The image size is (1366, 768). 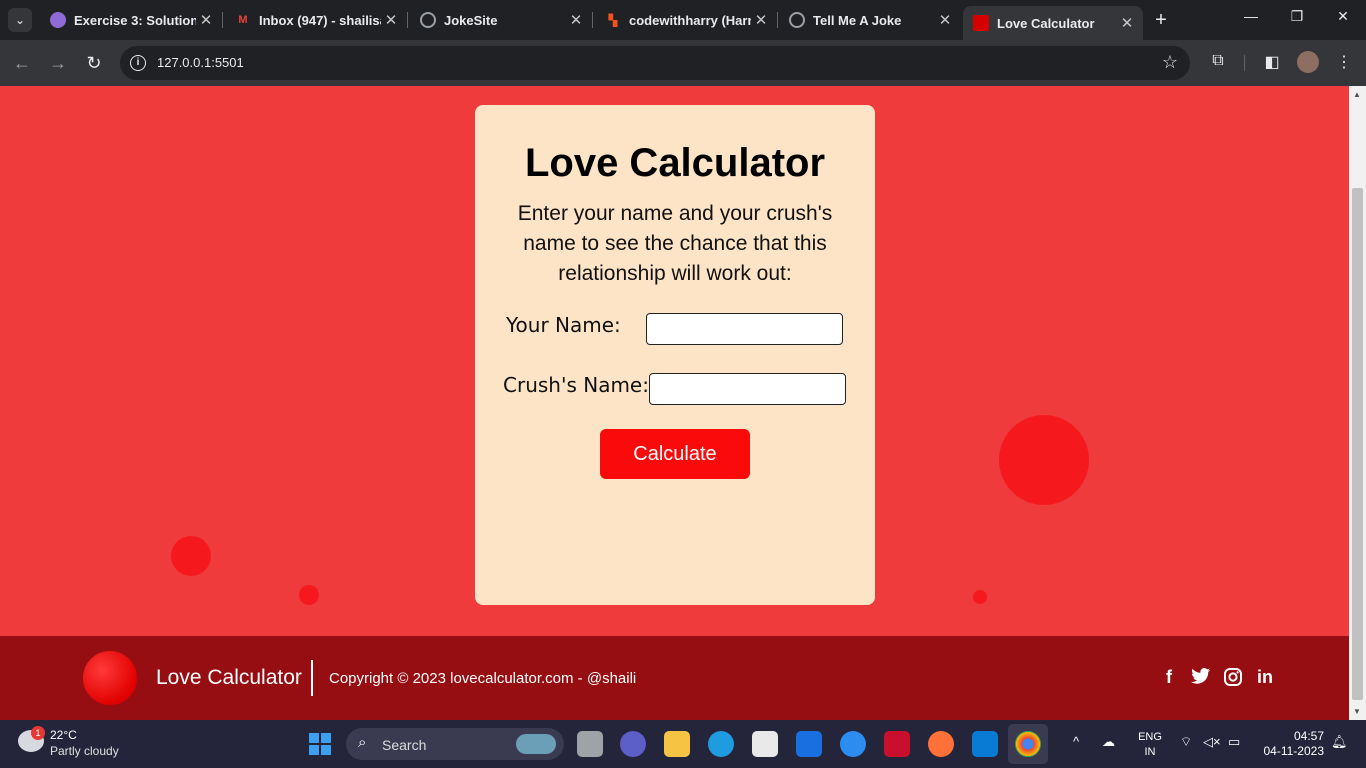 What do you see at coordinates (94, 63) in the screenshot?
I see `reload-icon: ↻` at bounding box center [94, 63].